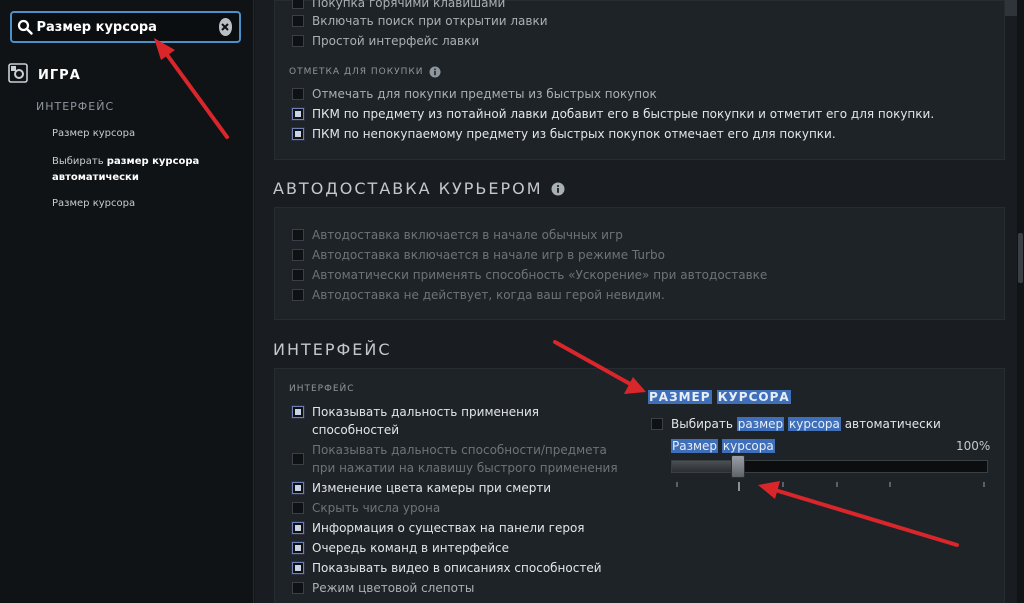  What do you see at coordinates (322, 389) in the screenshot?
I see `interface-subheader: ИНТЕРФЕЙС` at bounding box center [322, 389].